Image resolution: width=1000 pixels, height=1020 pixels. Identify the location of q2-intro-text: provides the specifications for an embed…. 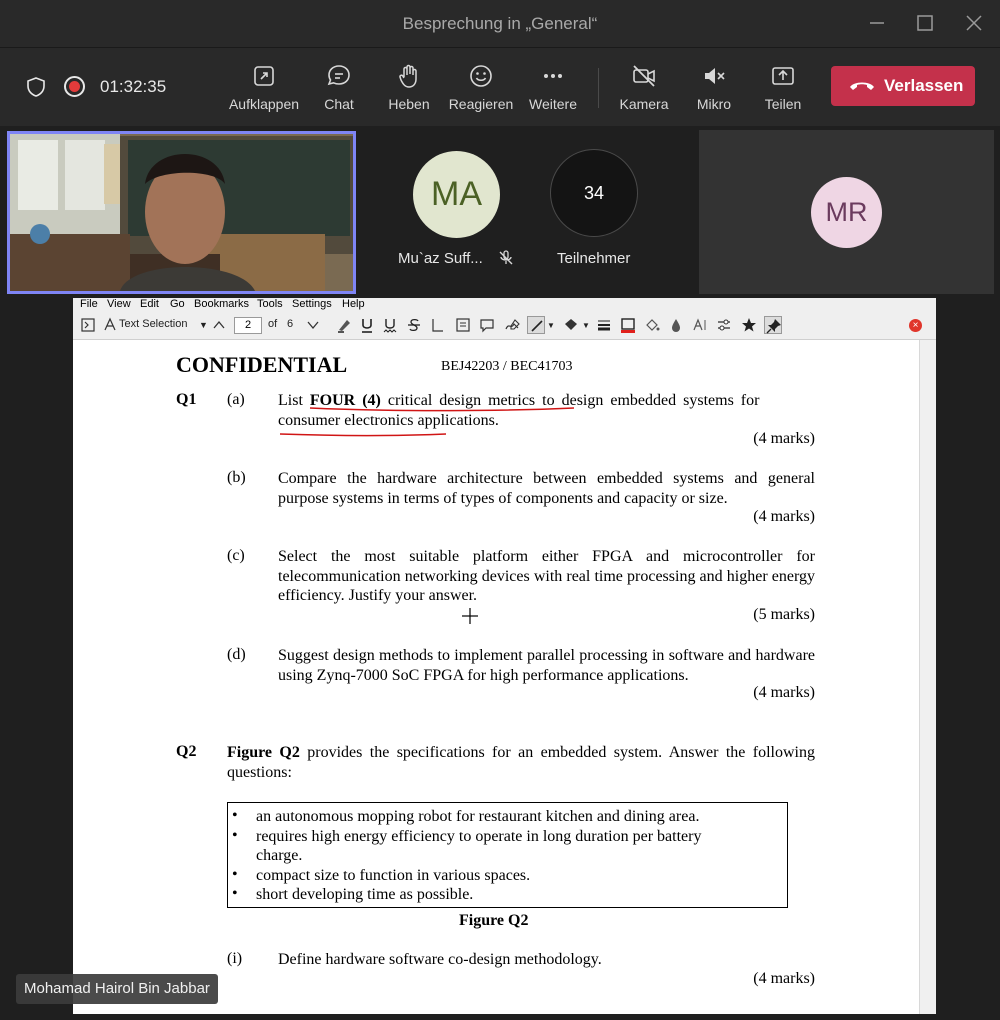
(521, 762).